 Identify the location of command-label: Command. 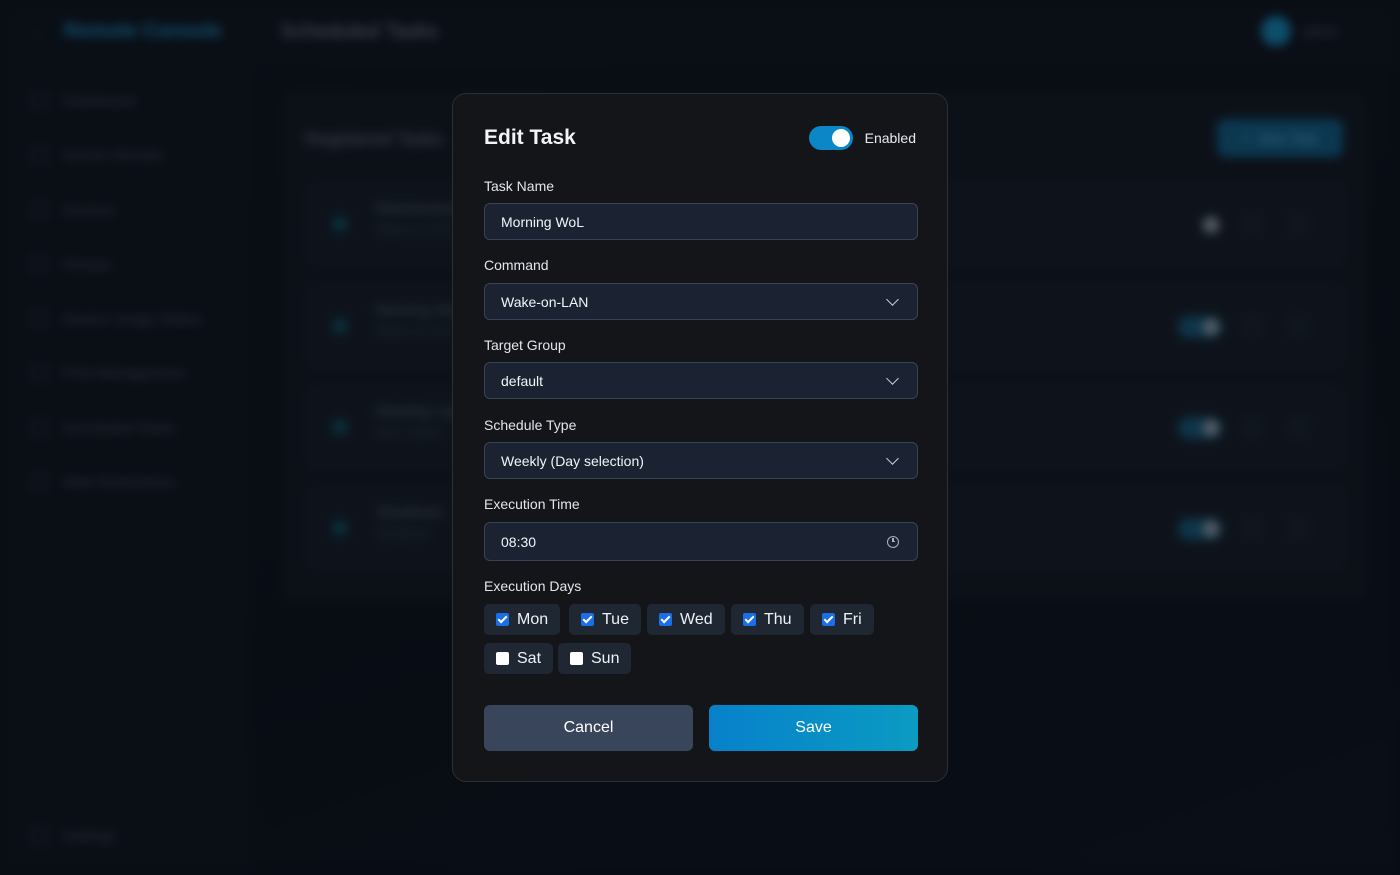
(516, 265).